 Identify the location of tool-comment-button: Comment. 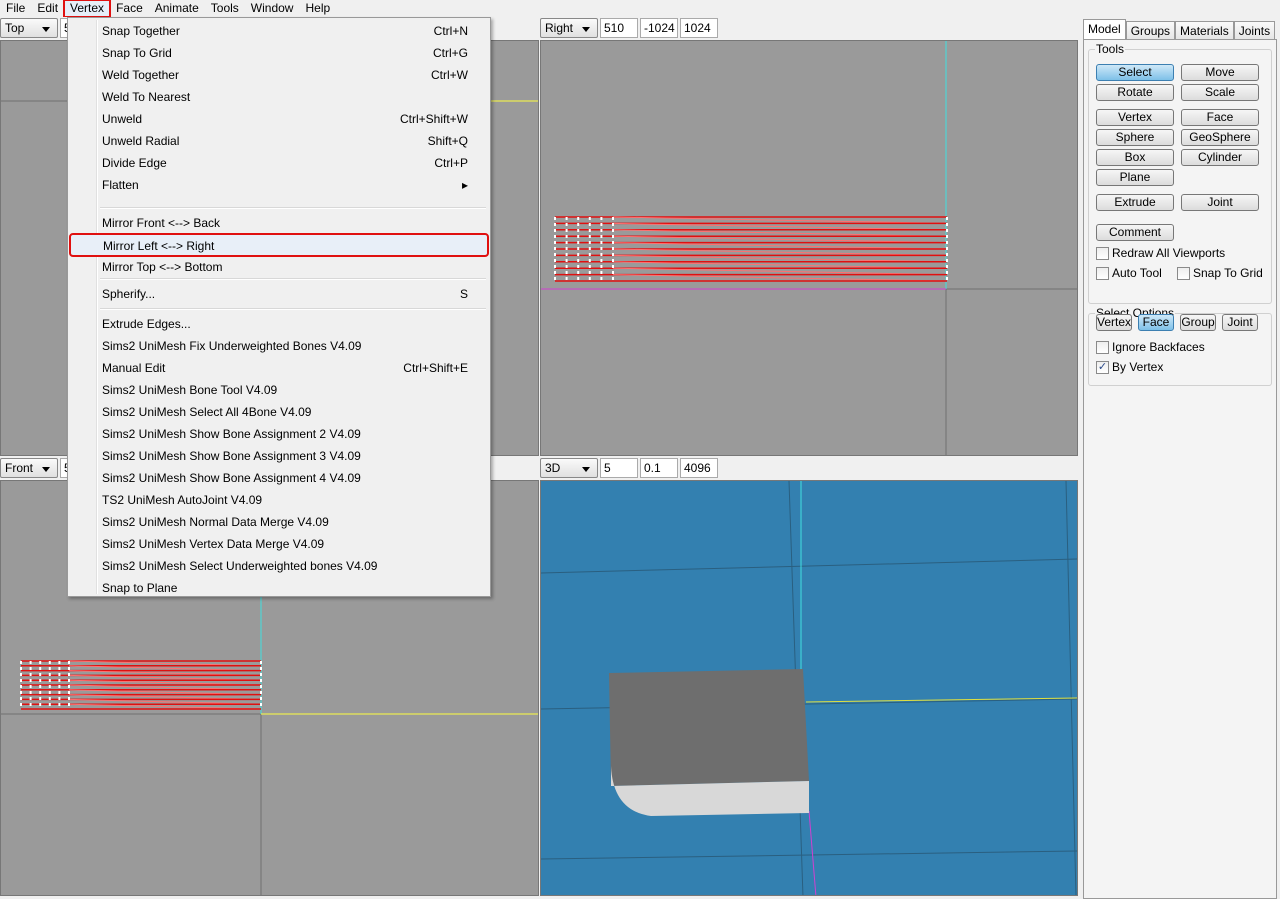
(1135, 232).